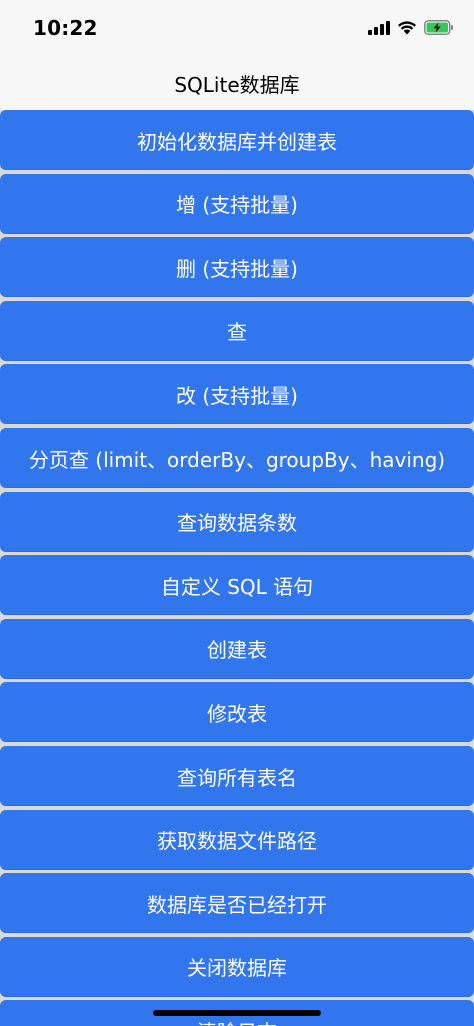 This screenshot has width=474, height=1026. I want to click on status-time: 10:22, so click(65, 28).